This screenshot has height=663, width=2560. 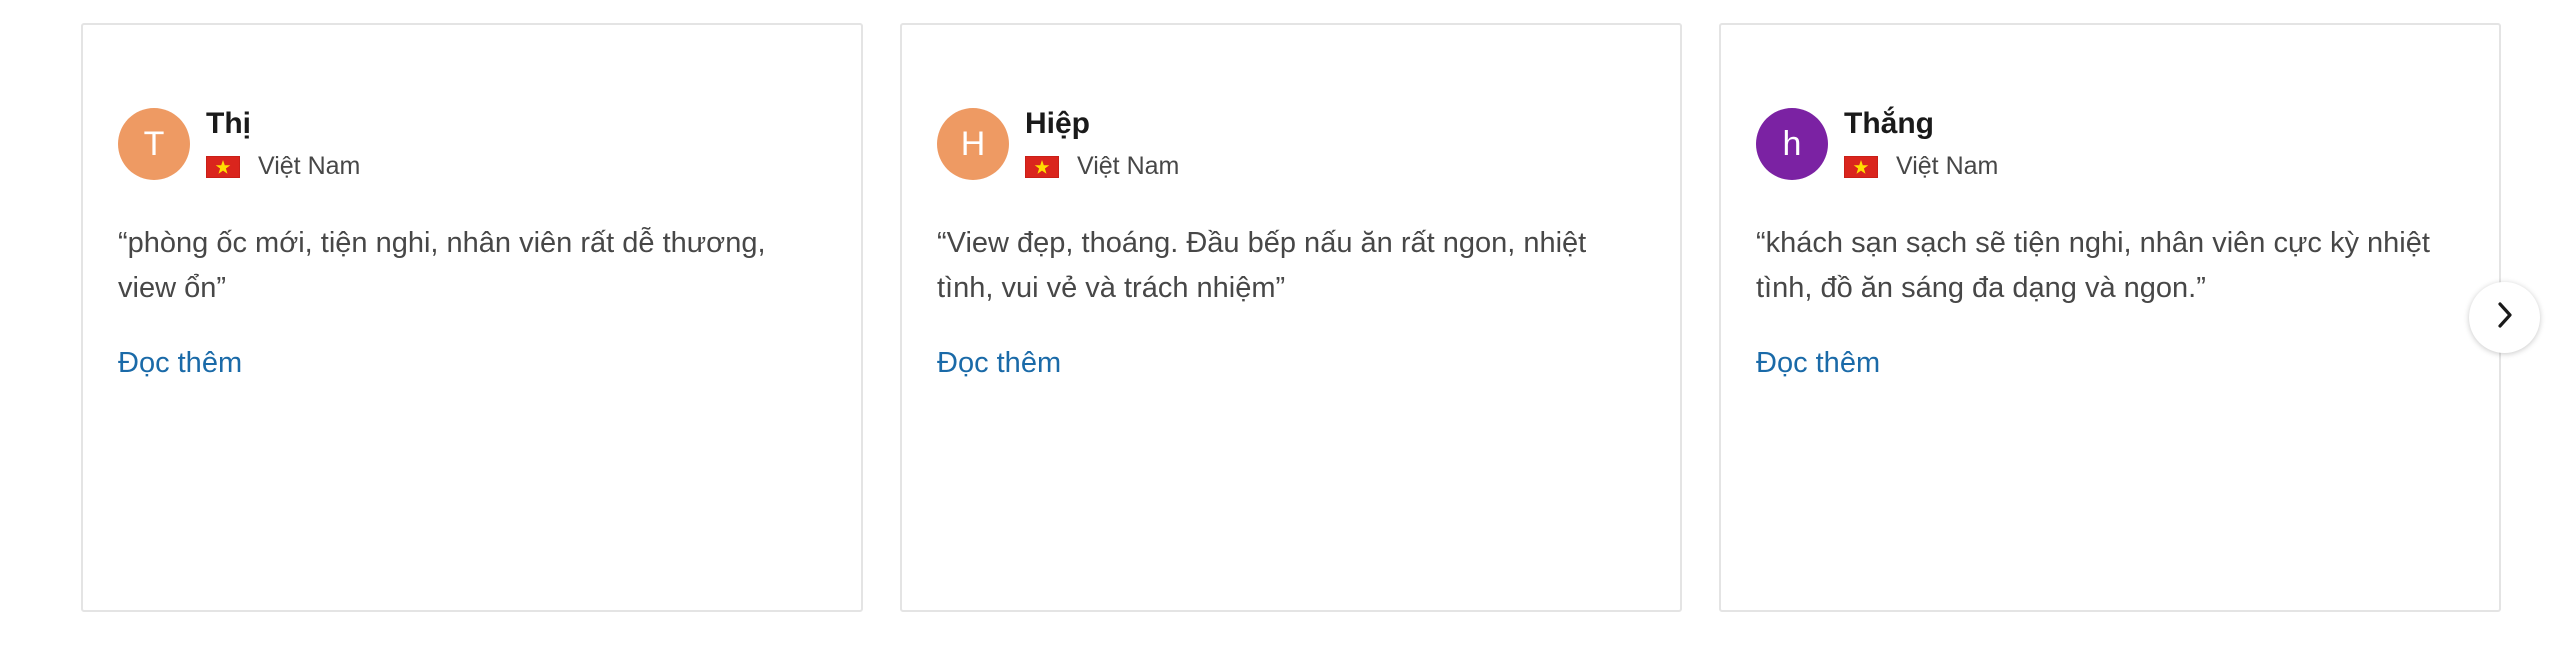 I want to click on reviewer: T Thị Việt Nam, so click(x=473, y=132).